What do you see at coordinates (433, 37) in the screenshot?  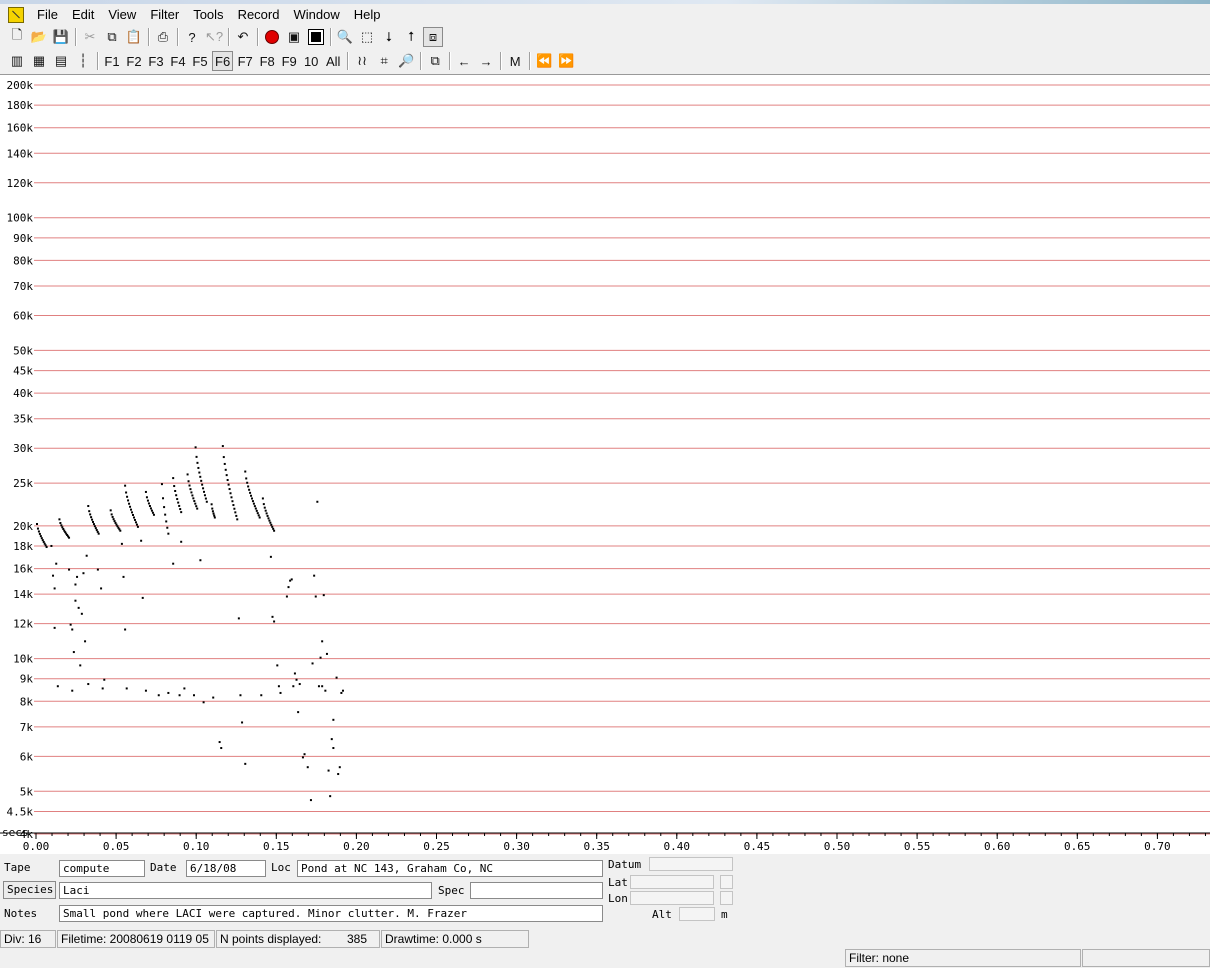 I see `layout-icon: ⧈` at bounding box center [433, 37].